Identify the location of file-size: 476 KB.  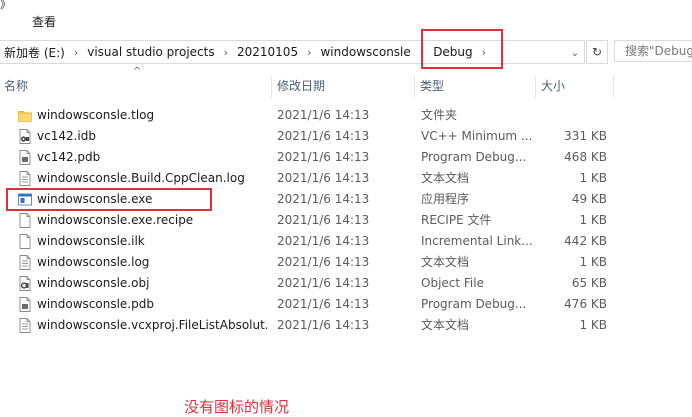
(585, 304).